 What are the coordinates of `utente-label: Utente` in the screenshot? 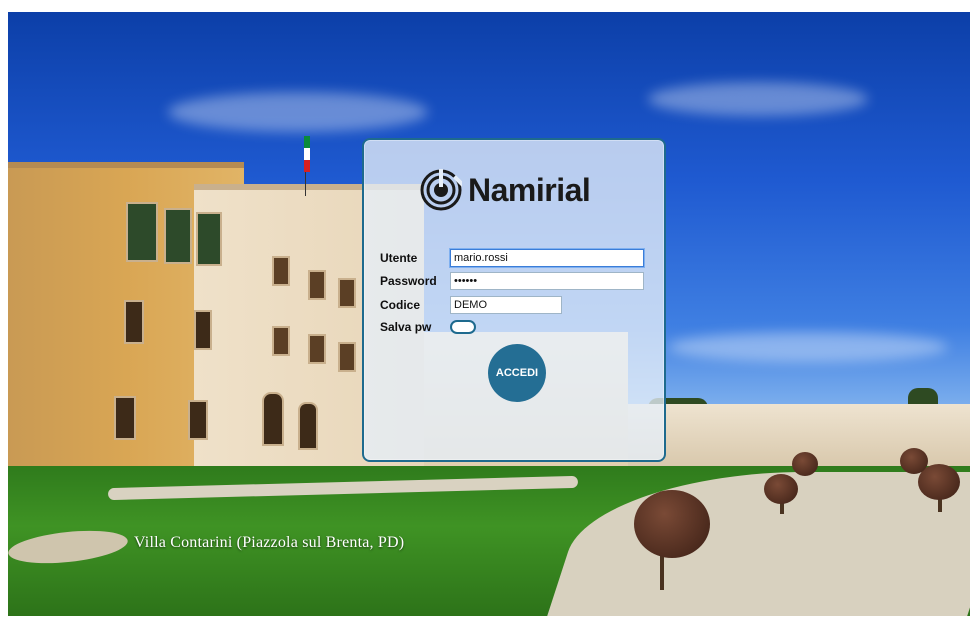 It's located at (399, 258).